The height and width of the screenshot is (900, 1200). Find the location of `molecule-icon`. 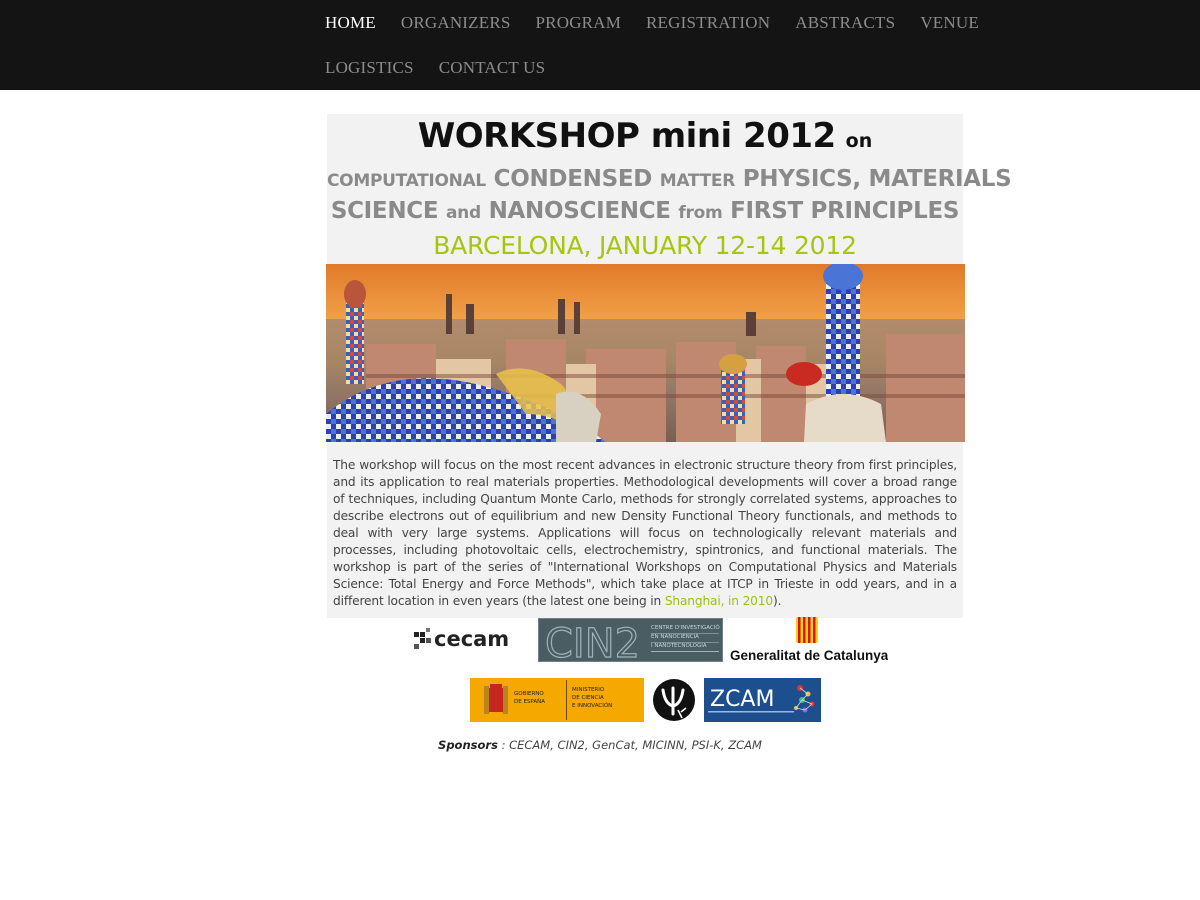

molecule-icon is located at coordinates (804, 699).